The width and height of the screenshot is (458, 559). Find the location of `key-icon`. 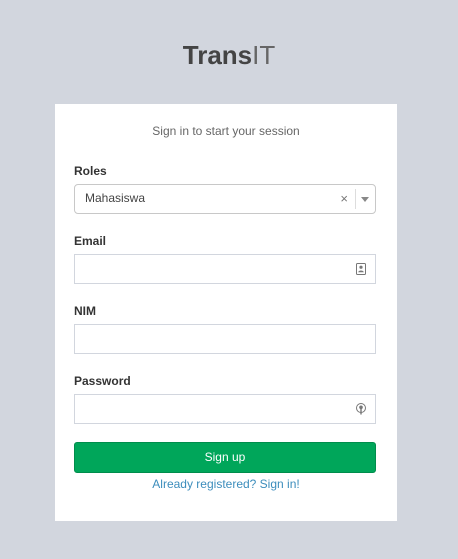

key-icon is located at coordinates (361, 409).